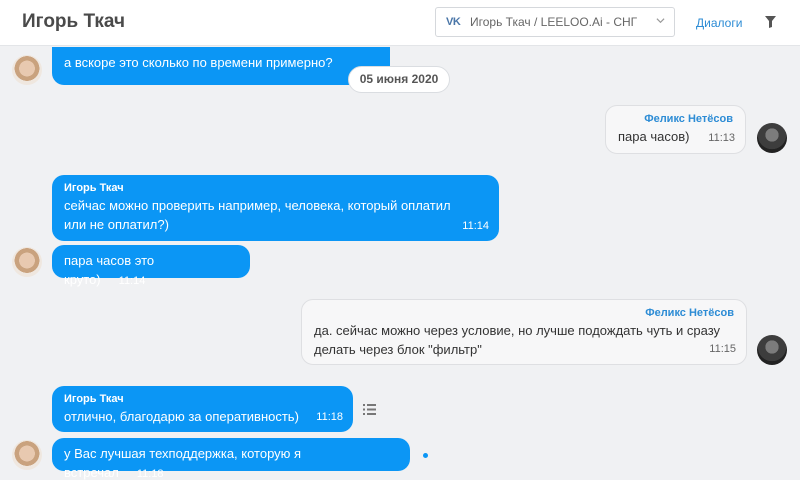 The image size is (800, 480). I want to click on channel-selector: VK Игорь Ткач / LEELOO.Ai - СНГ, so click(555, 22).